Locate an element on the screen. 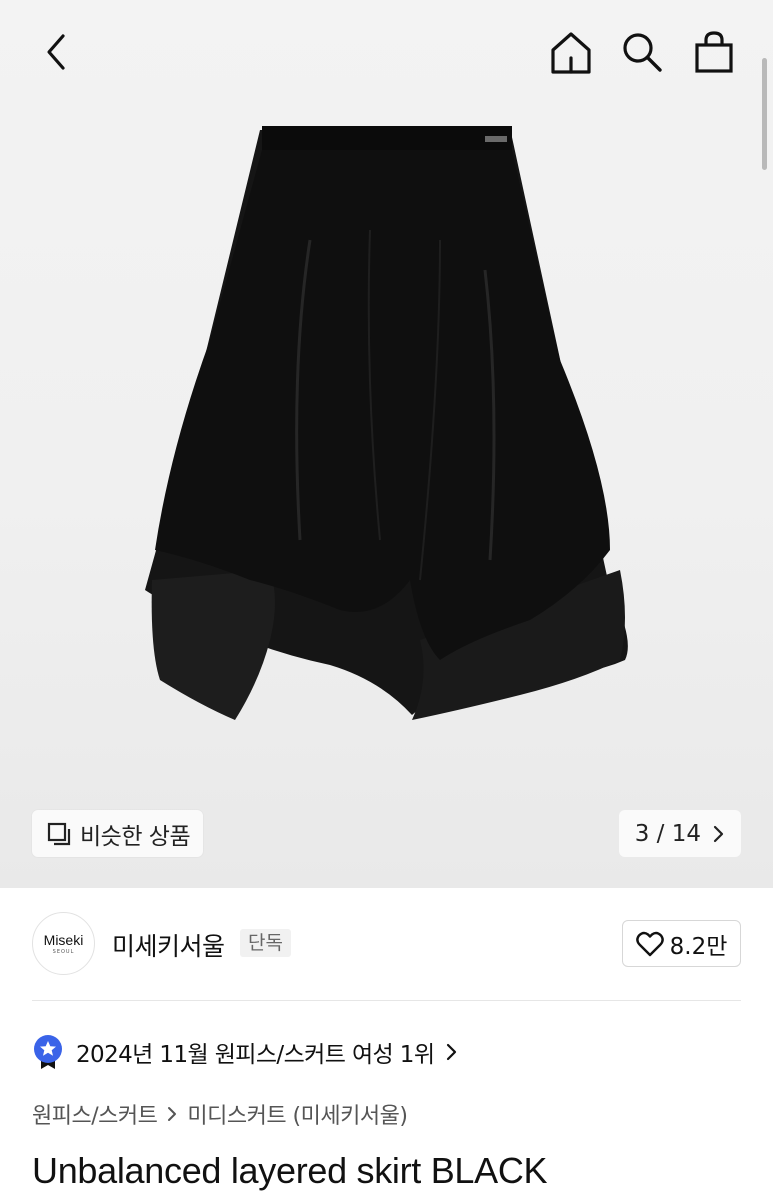 The height and width of the screenshot is (1200, 773). chevron-left-icon is located at coordinates (56, 52).